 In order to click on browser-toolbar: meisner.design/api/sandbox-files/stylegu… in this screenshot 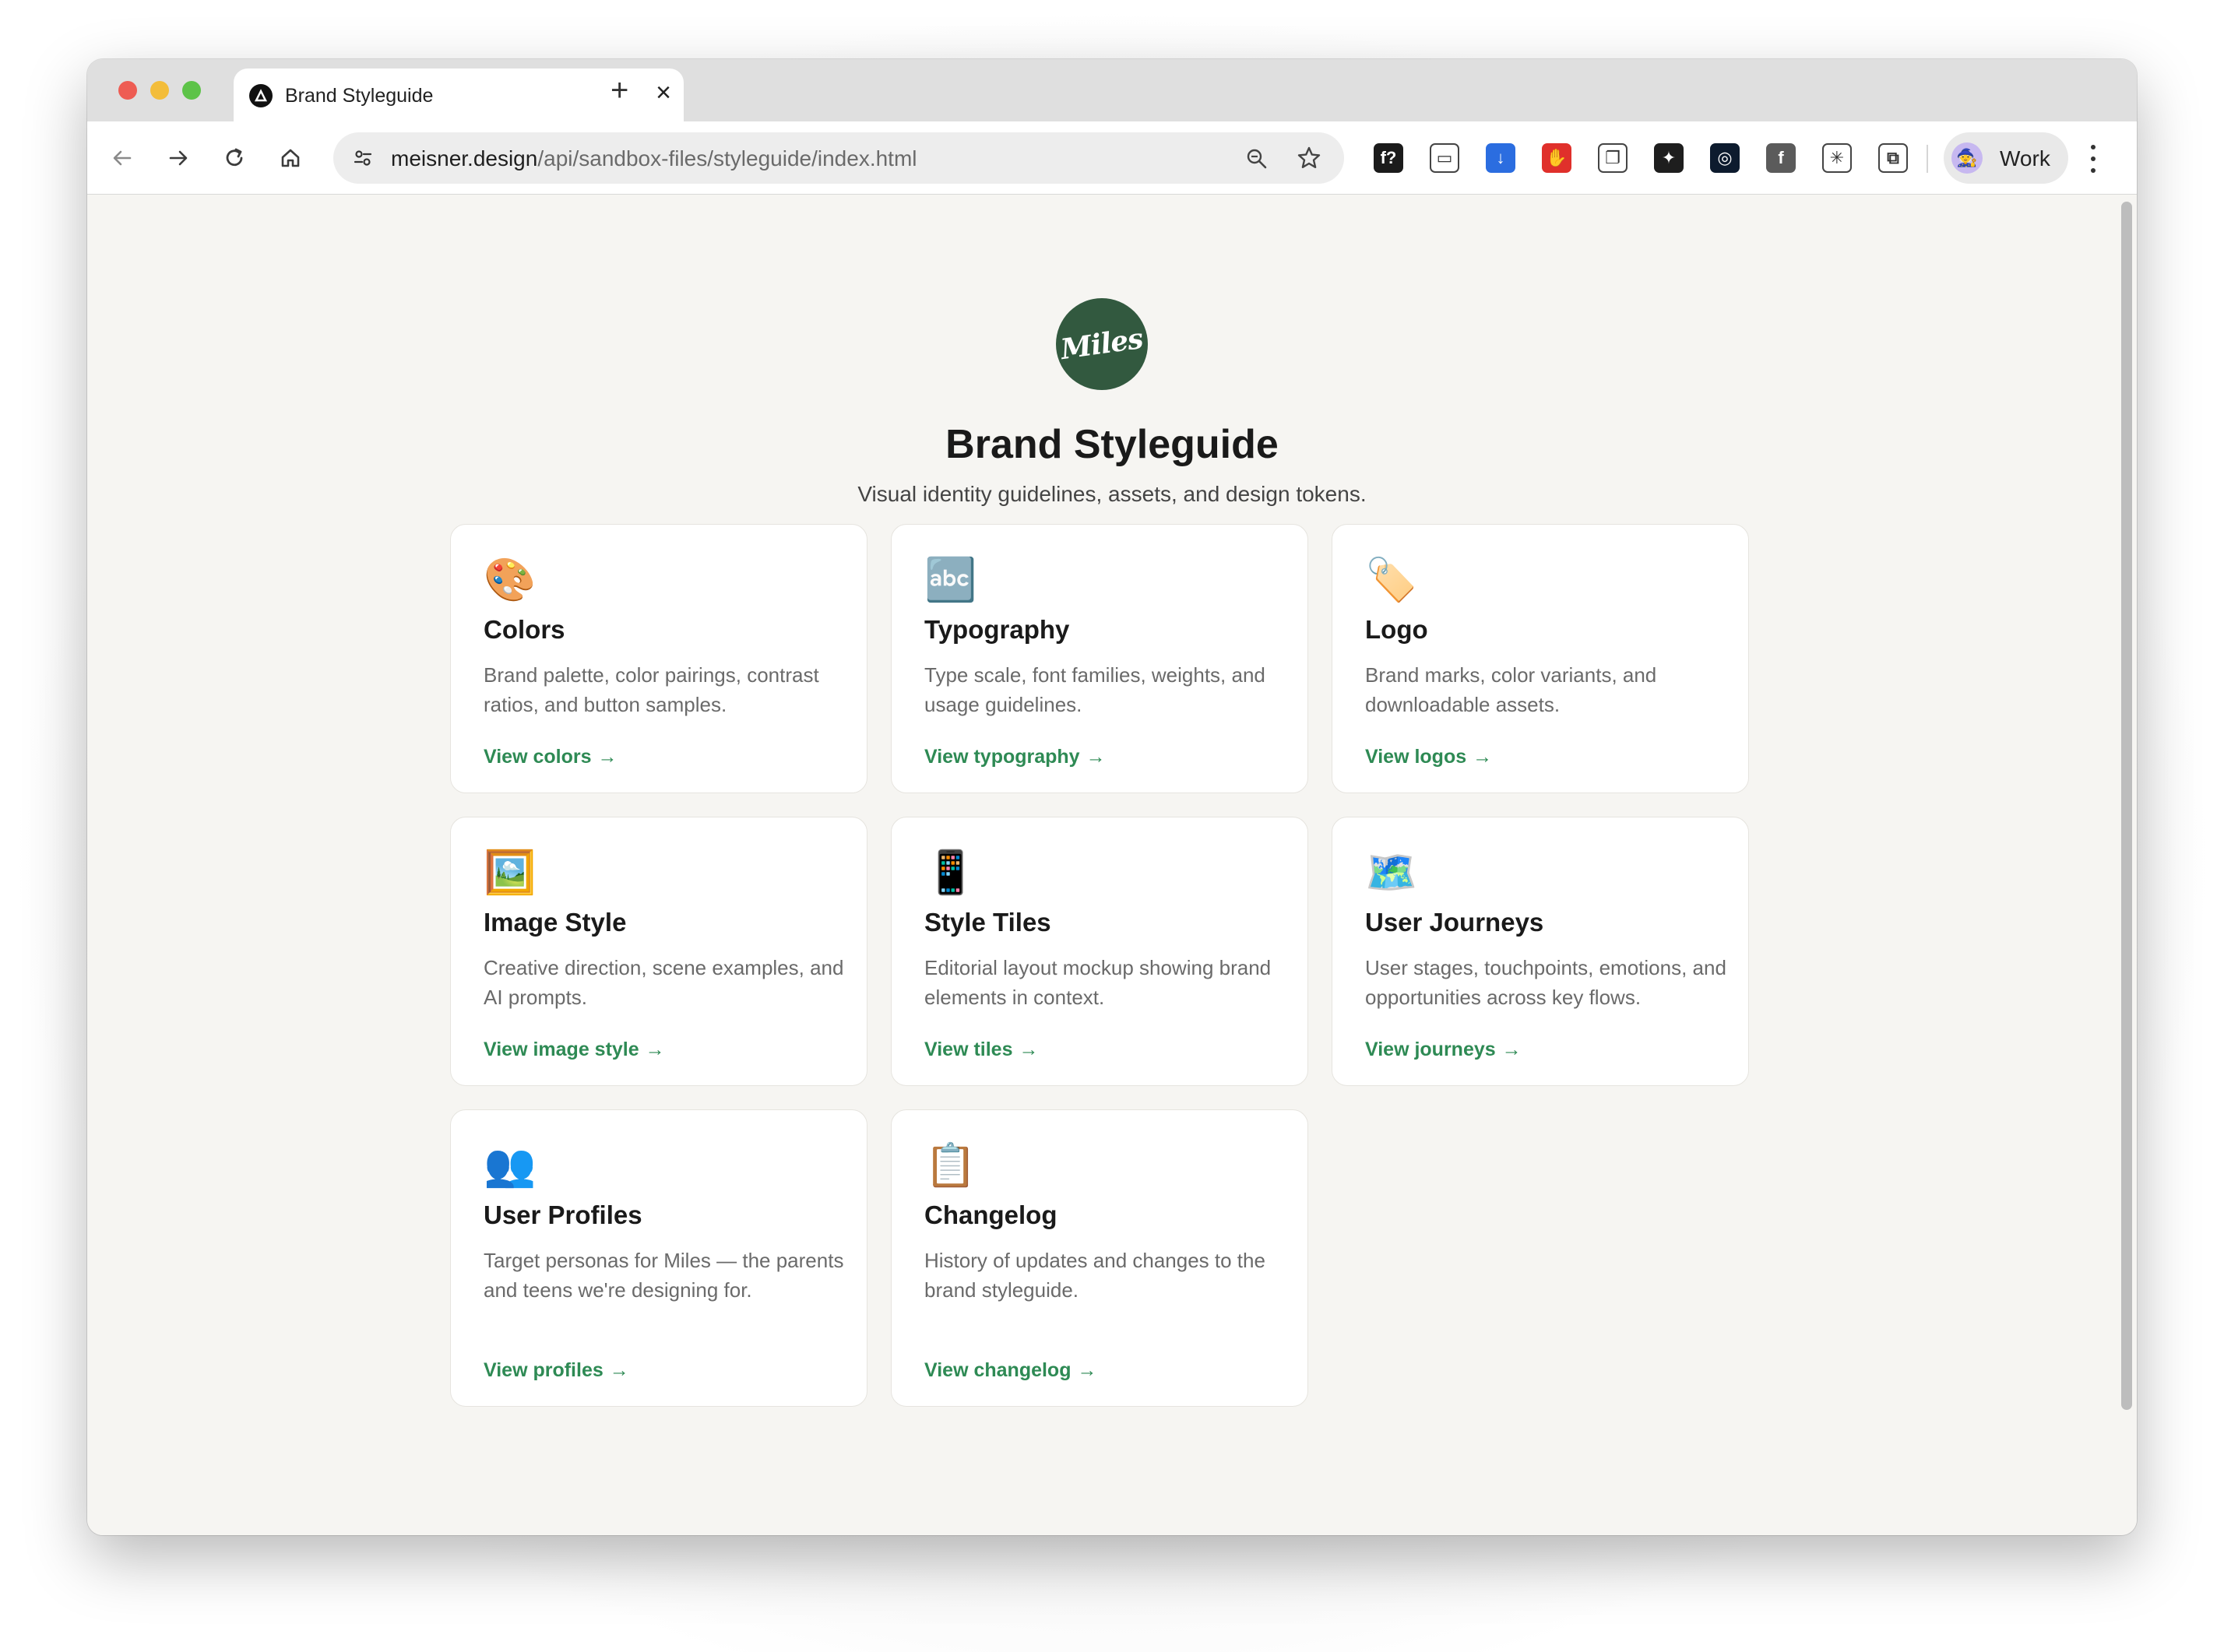, I will do `click(1112, 158)`.